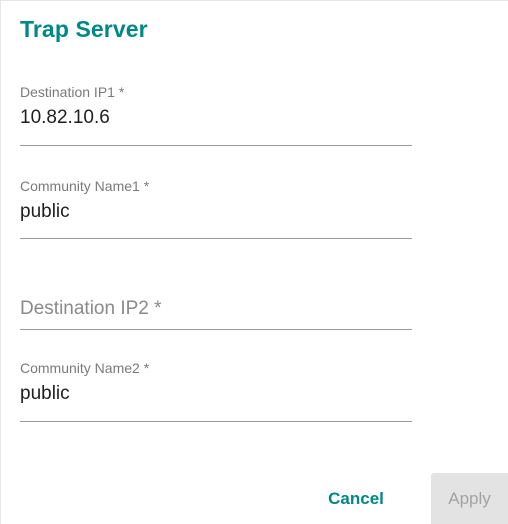 This screenshot has height=524, width=508. What do you see at coordinates (469, 498) in the screenshot?
I see `apply-button: Apply` at bounding box center [469, 498].